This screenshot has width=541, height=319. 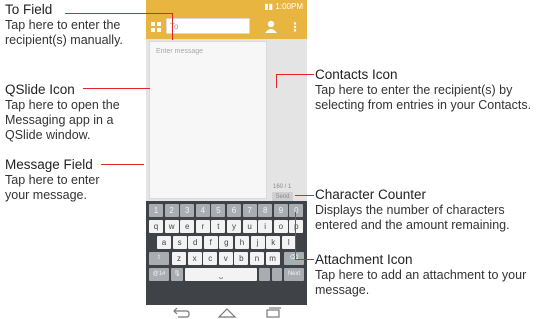 I want to click on contacts-glyph, so click(x=271, y=26).